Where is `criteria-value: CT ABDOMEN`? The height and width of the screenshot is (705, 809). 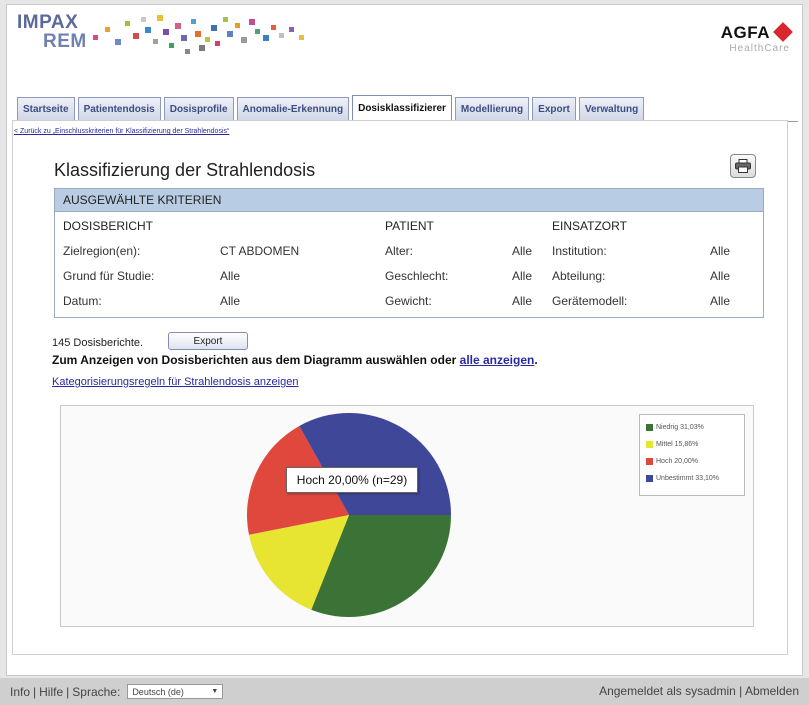 criteria-value: CT ABDOMEN is located at coordinates (260, 251).